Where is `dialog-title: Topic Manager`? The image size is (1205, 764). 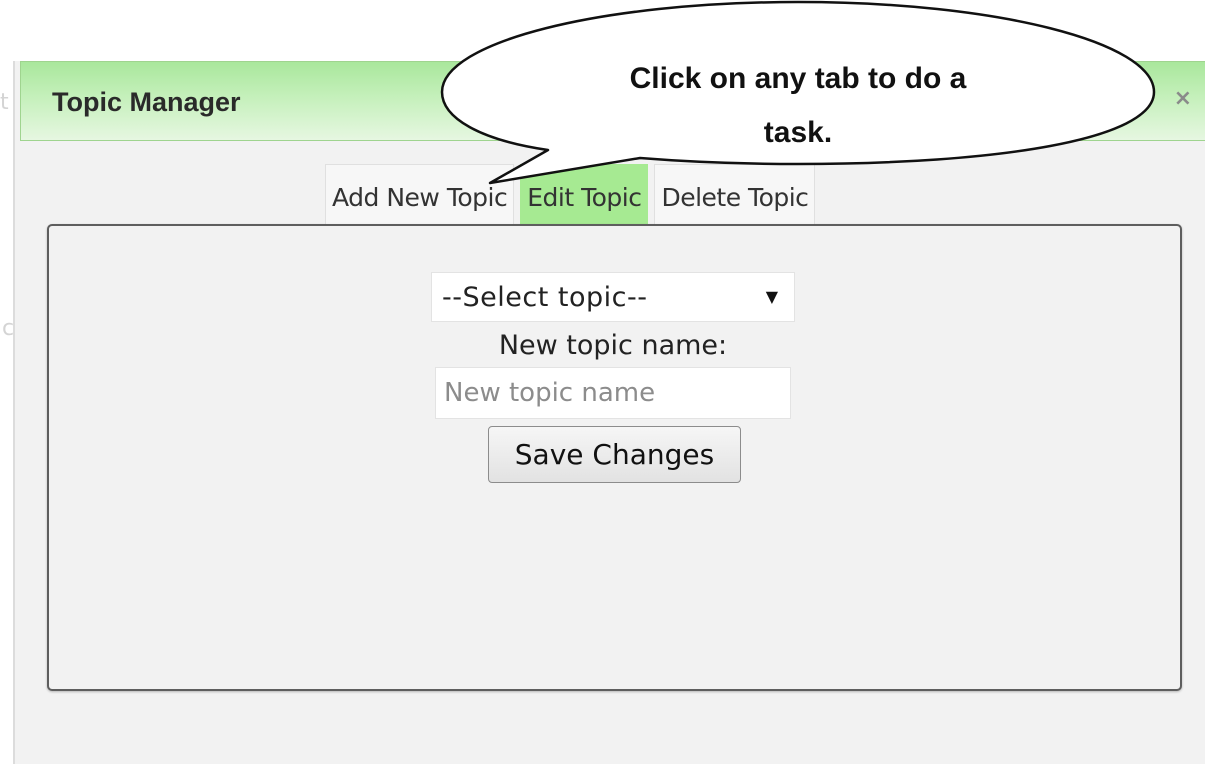
dialog-title: Topic Manager is located at coordinates (146, 102).